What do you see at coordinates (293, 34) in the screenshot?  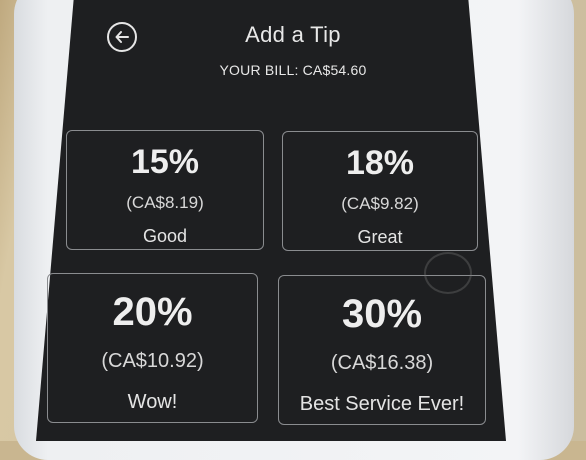 I see `page-title: Add a Tip` at bounding box center [293, 34].